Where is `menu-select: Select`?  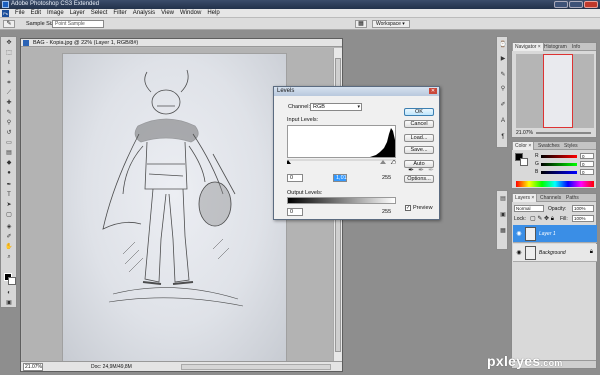
menu-select: Select is located at coordinates (99, 13).